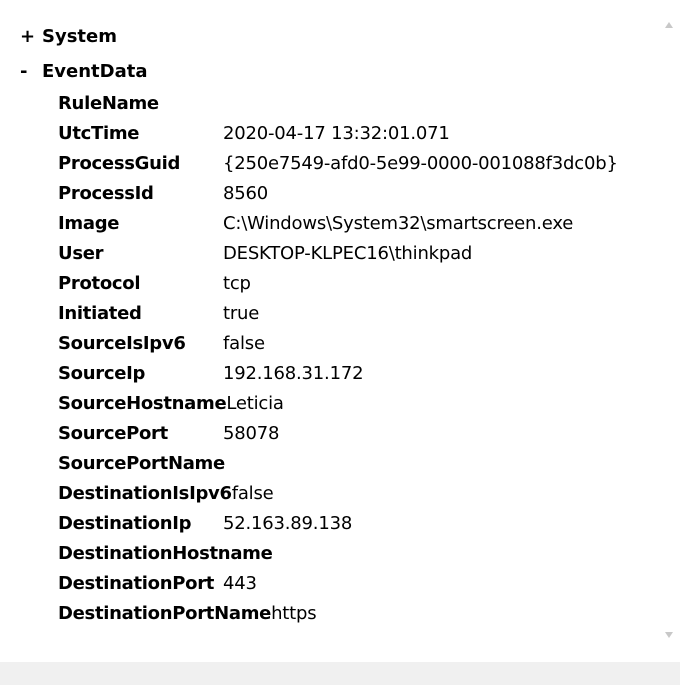 This screenshot has height=685, width=680. What do you see at coordinates (241, 313) in the screenshot?
I see `field-value: true` at bounding box center [241, 313].